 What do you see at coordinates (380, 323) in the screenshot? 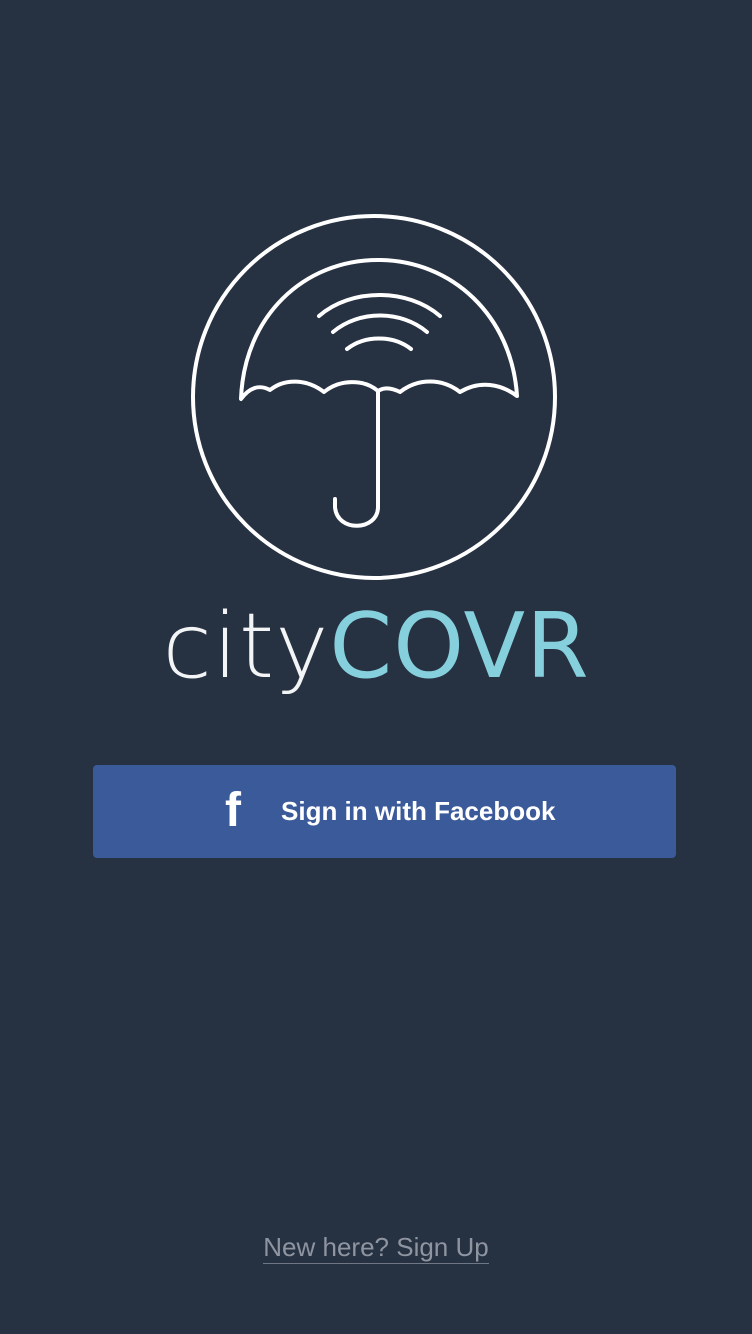
I see `wifi-arc-middle` at bounding box center [380, 323].